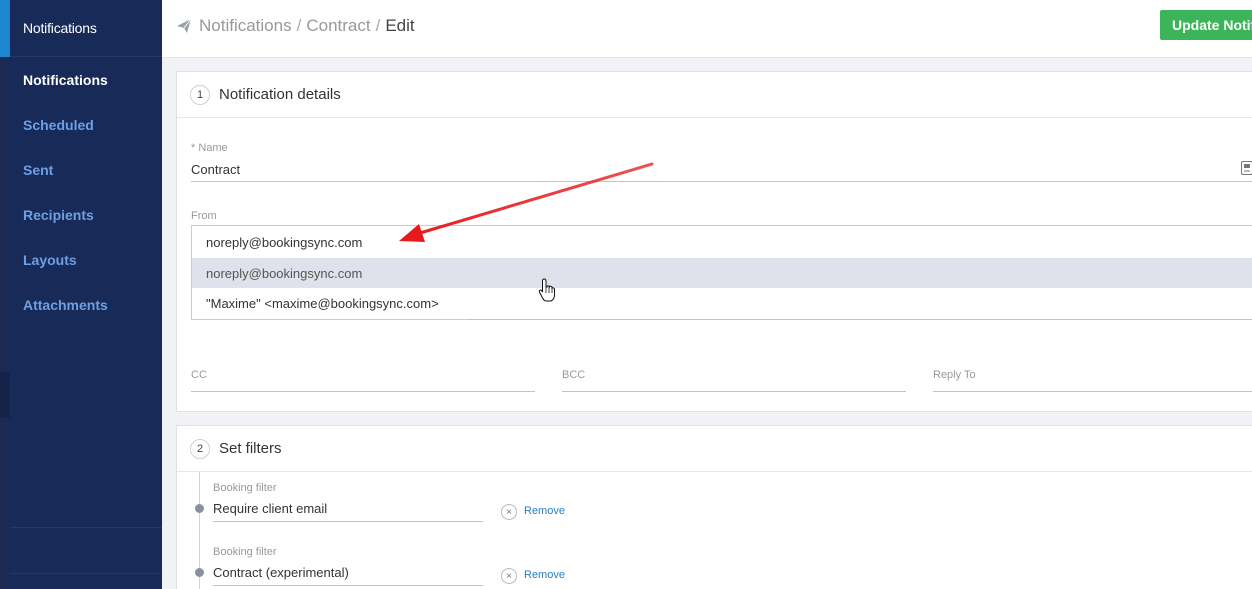 This screenshot has width=1252, height=589. Describe the element at coordinates (184, 25) in the screenshot. I see `paper-plane-icon` at that location.